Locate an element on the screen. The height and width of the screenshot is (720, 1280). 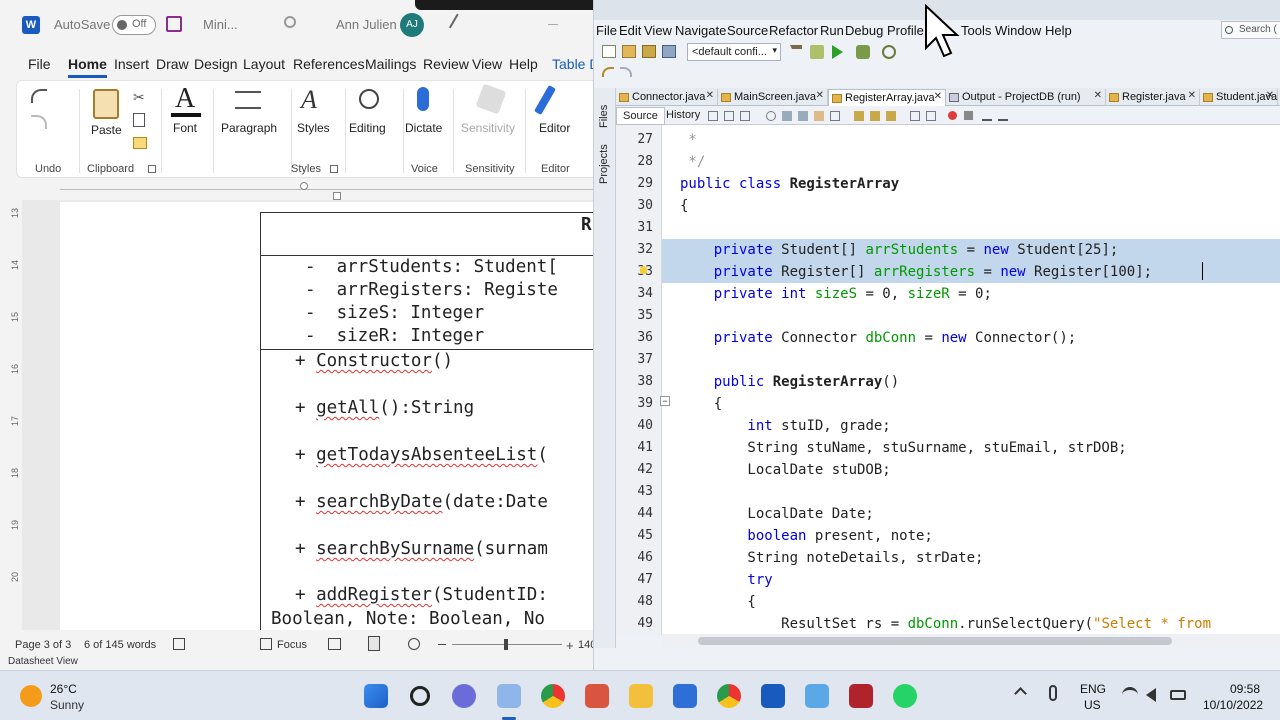
focus-label: Focus is located at coordinates (292, 645).